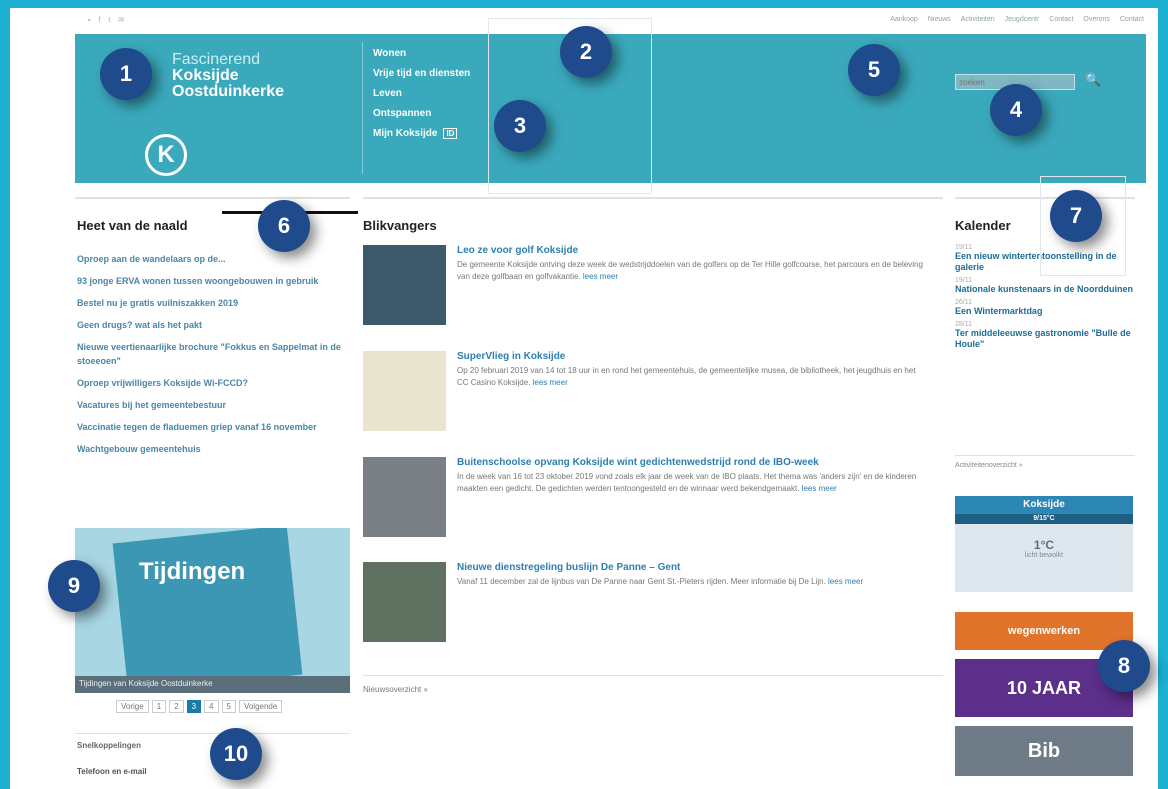 This screenshot has height=789, width=1168. Describe the element at coordinates (1124, 666) in the screenshot. I see `annotation-badge: 8` at that location.